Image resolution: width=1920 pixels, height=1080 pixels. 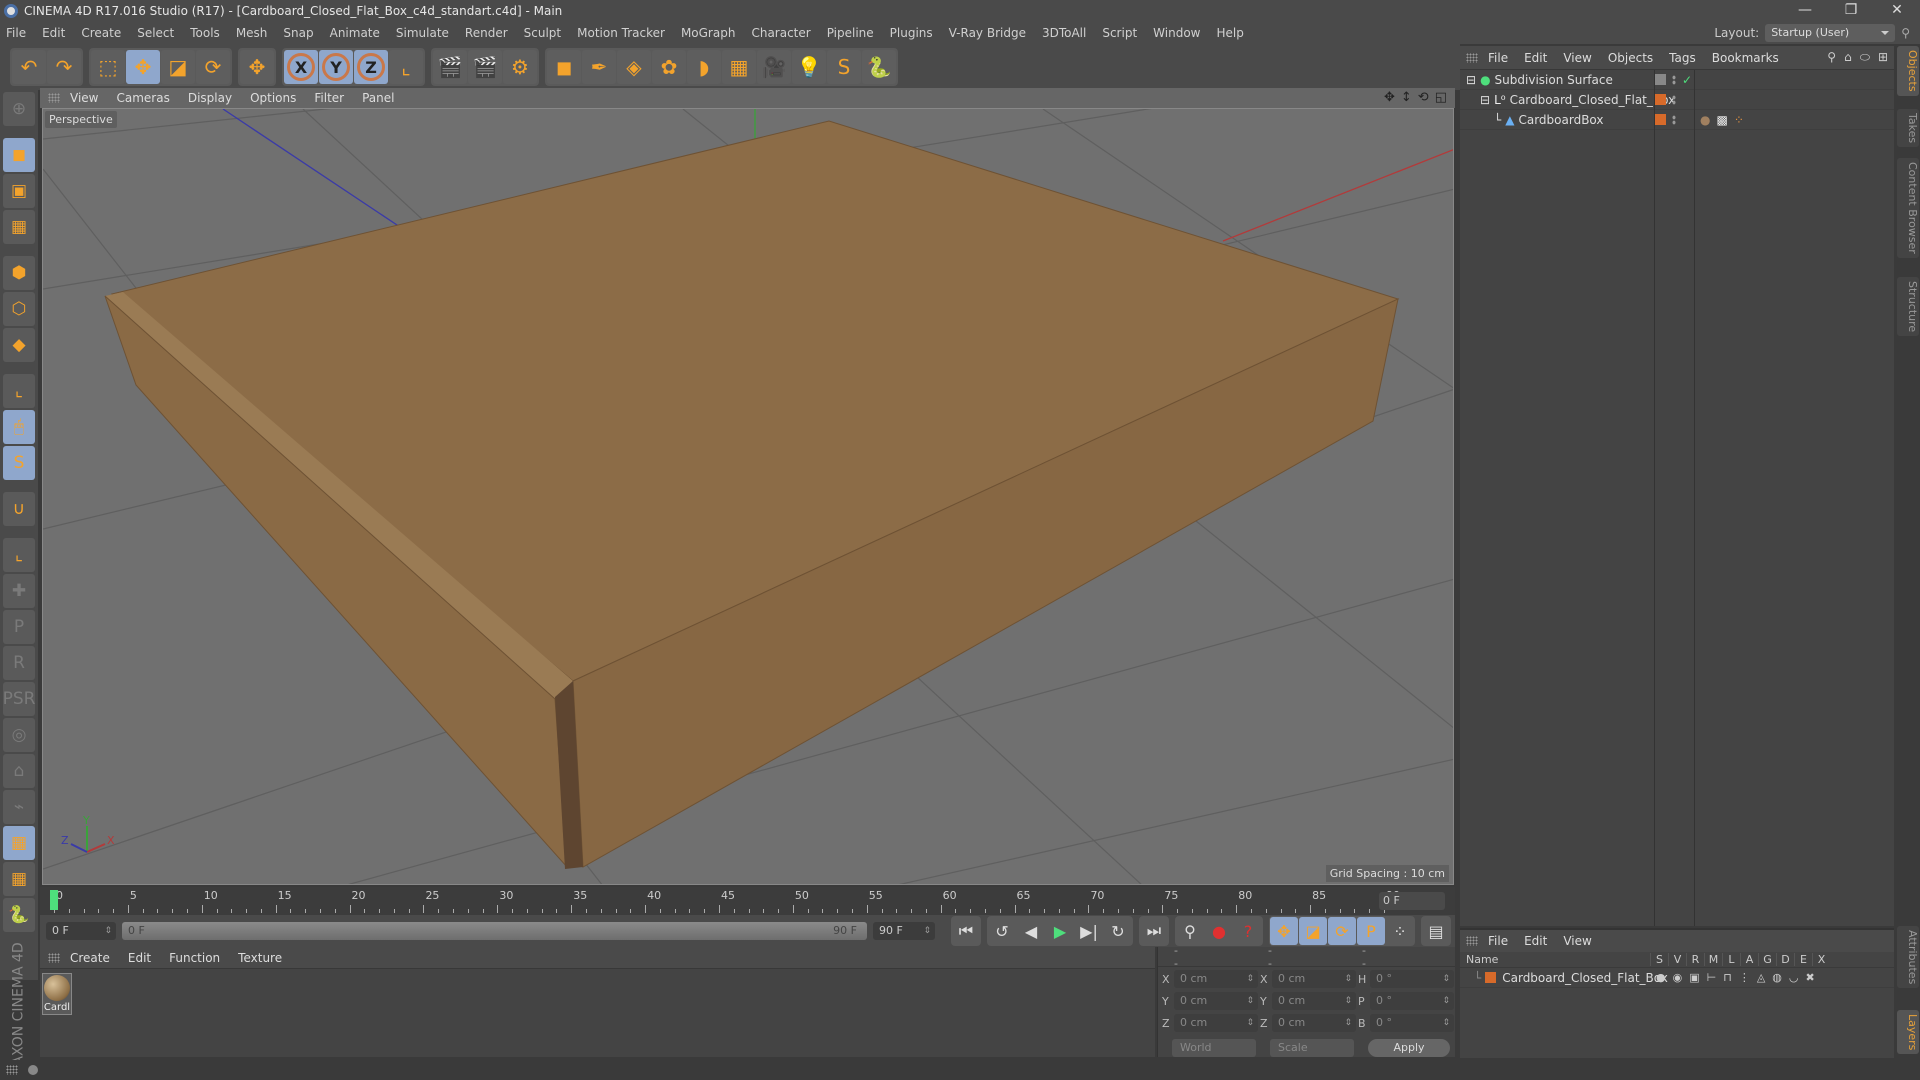 I want to click on texture-mode-button: ▣, so click(x=19, y=191).